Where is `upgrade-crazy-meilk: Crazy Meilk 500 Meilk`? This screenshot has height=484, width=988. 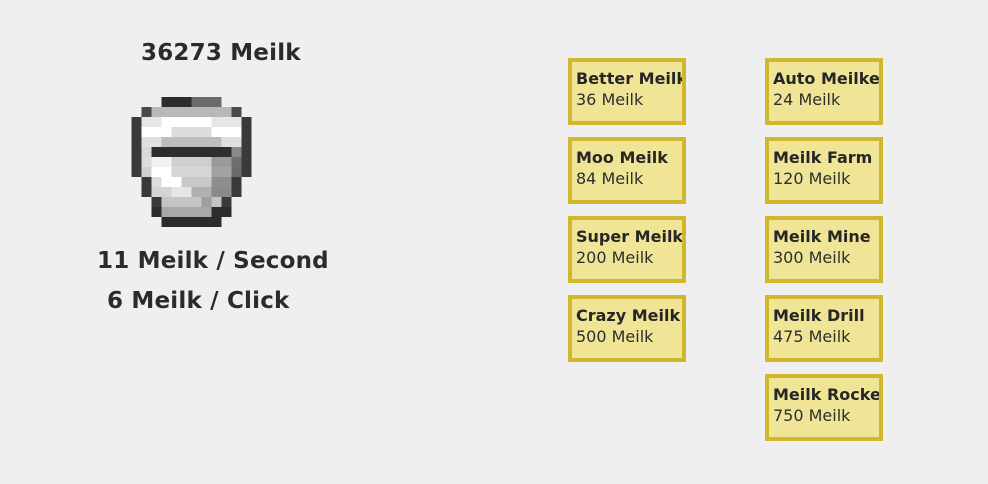 upgrade-crazy-meilk: Crazy Meilk 500 Meilk is located at coordinates (627, 328).